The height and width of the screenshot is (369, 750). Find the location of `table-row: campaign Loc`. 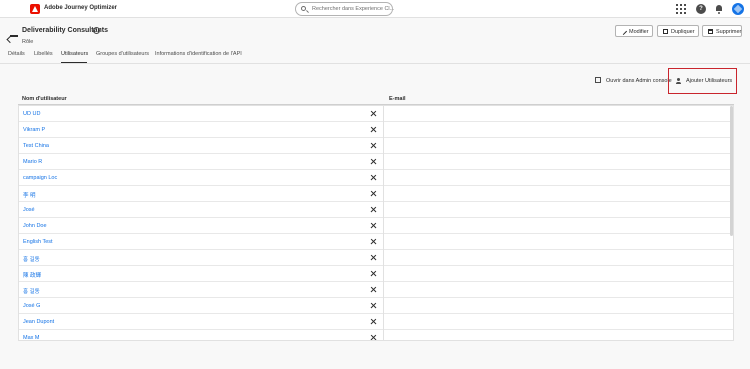

table-row: campaign Loc is located at coordinates (376, 178).